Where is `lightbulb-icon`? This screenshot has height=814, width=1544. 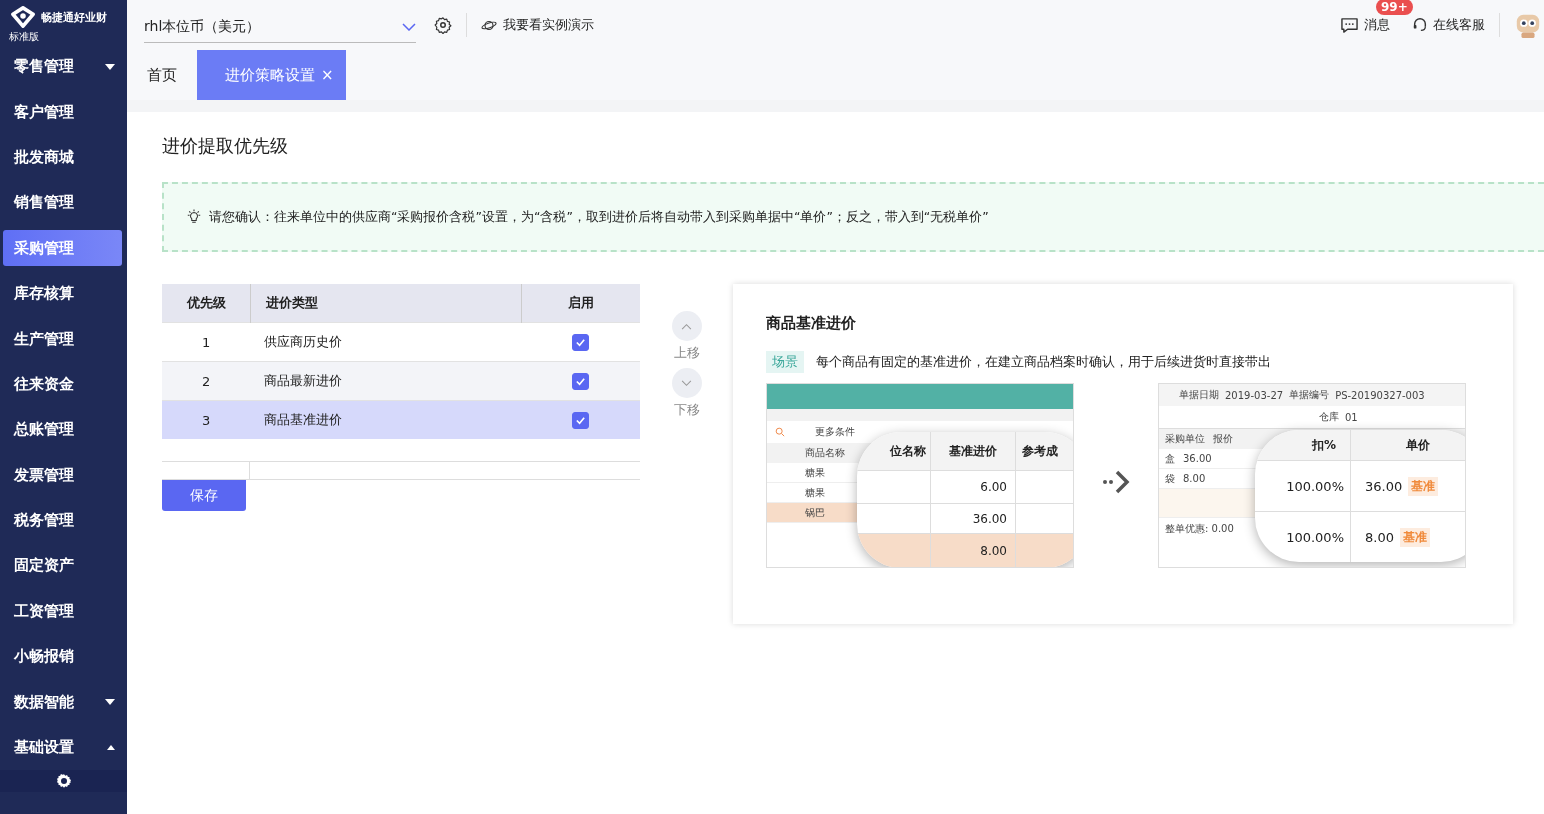
lightbulb-icon is located at coordinates (194, 217).